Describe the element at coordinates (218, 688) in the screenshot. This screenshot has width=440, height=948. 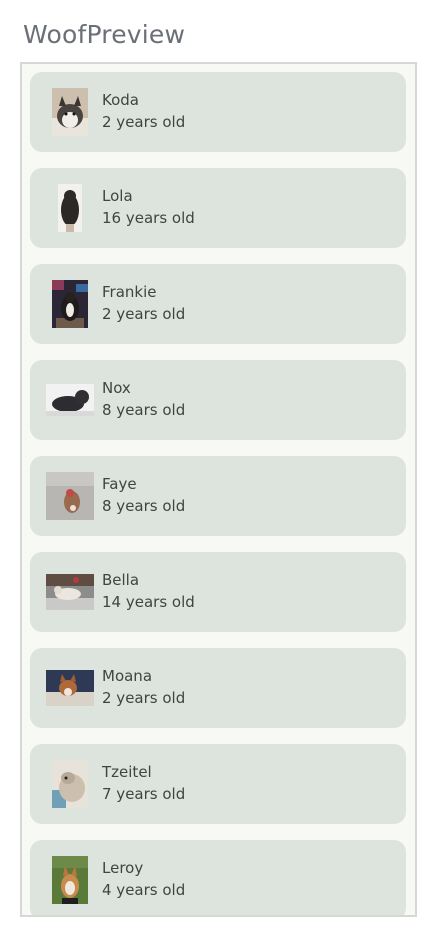
I see `dog-card-moana: Moana 2 years old` at that location.